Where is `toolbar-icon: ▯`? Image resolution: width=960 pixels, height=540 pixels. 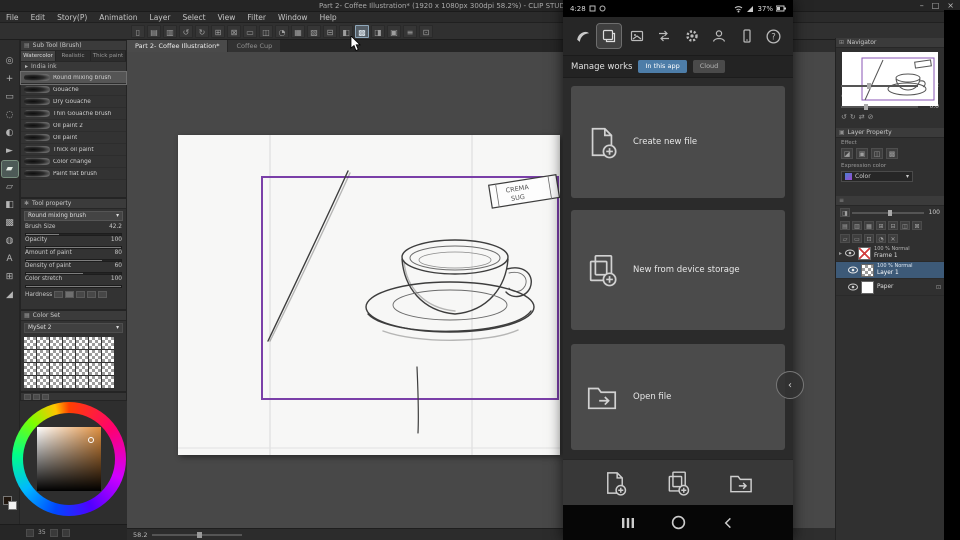 toolbar-icon: ▯ is located at coordinates (138, 31).